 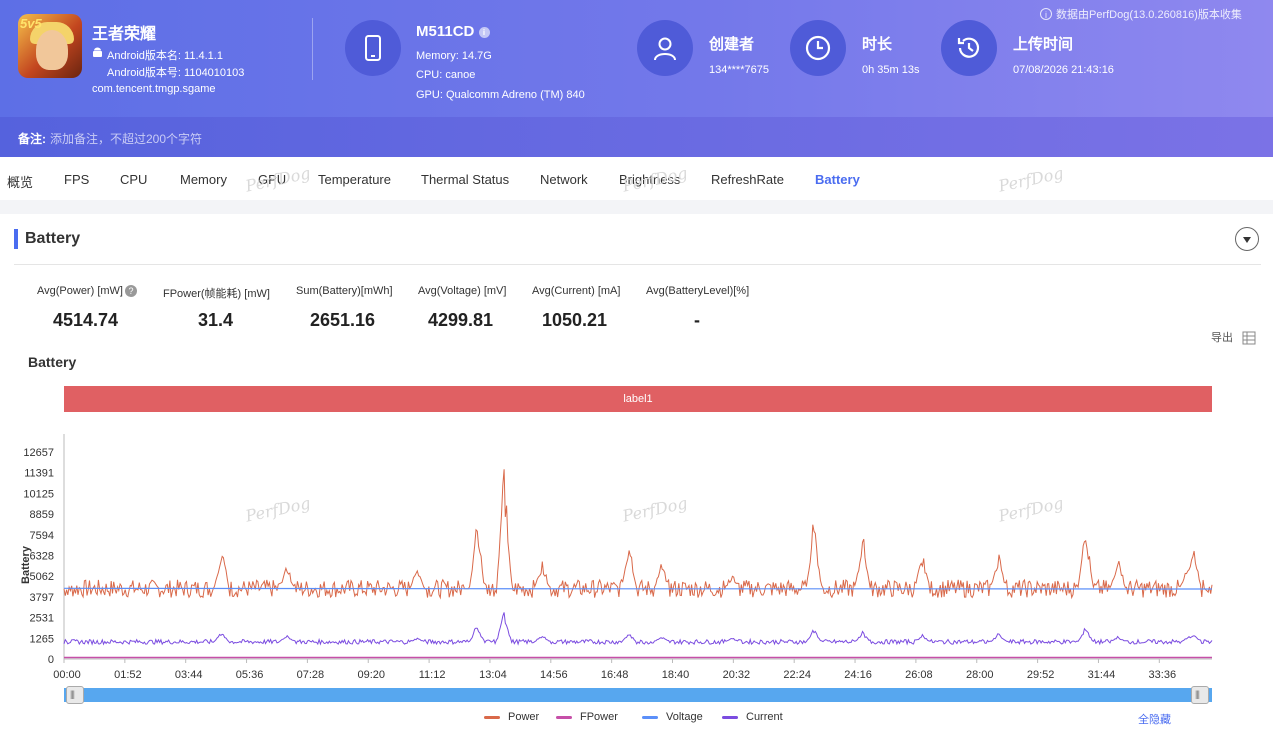 I want to click on y-tick-label: 5062, so click(x=42, y=577).